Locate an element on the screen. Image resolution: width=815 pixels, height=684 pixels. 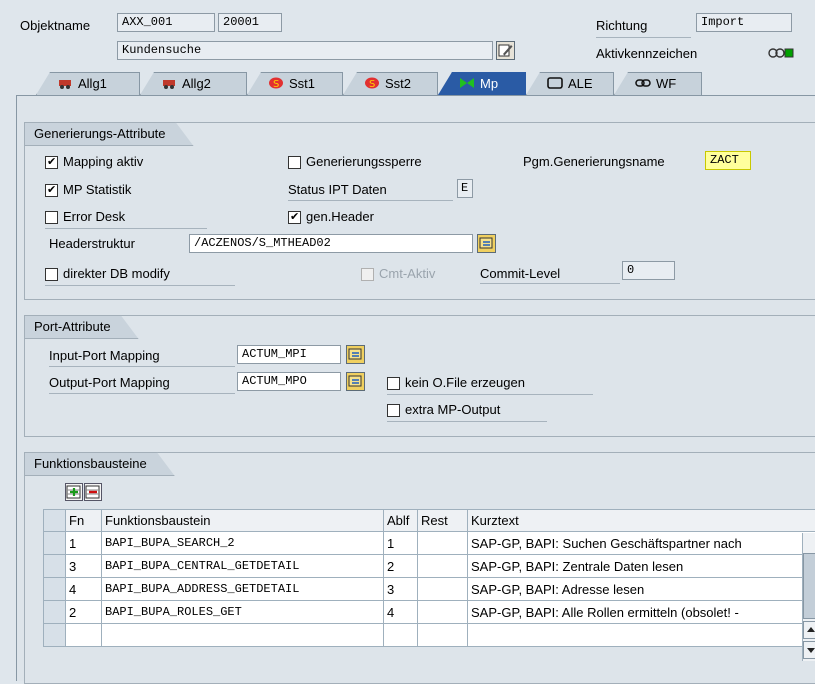
kein-ofile-label: kein O.File erzeugen is located at coordinates (465, 382).